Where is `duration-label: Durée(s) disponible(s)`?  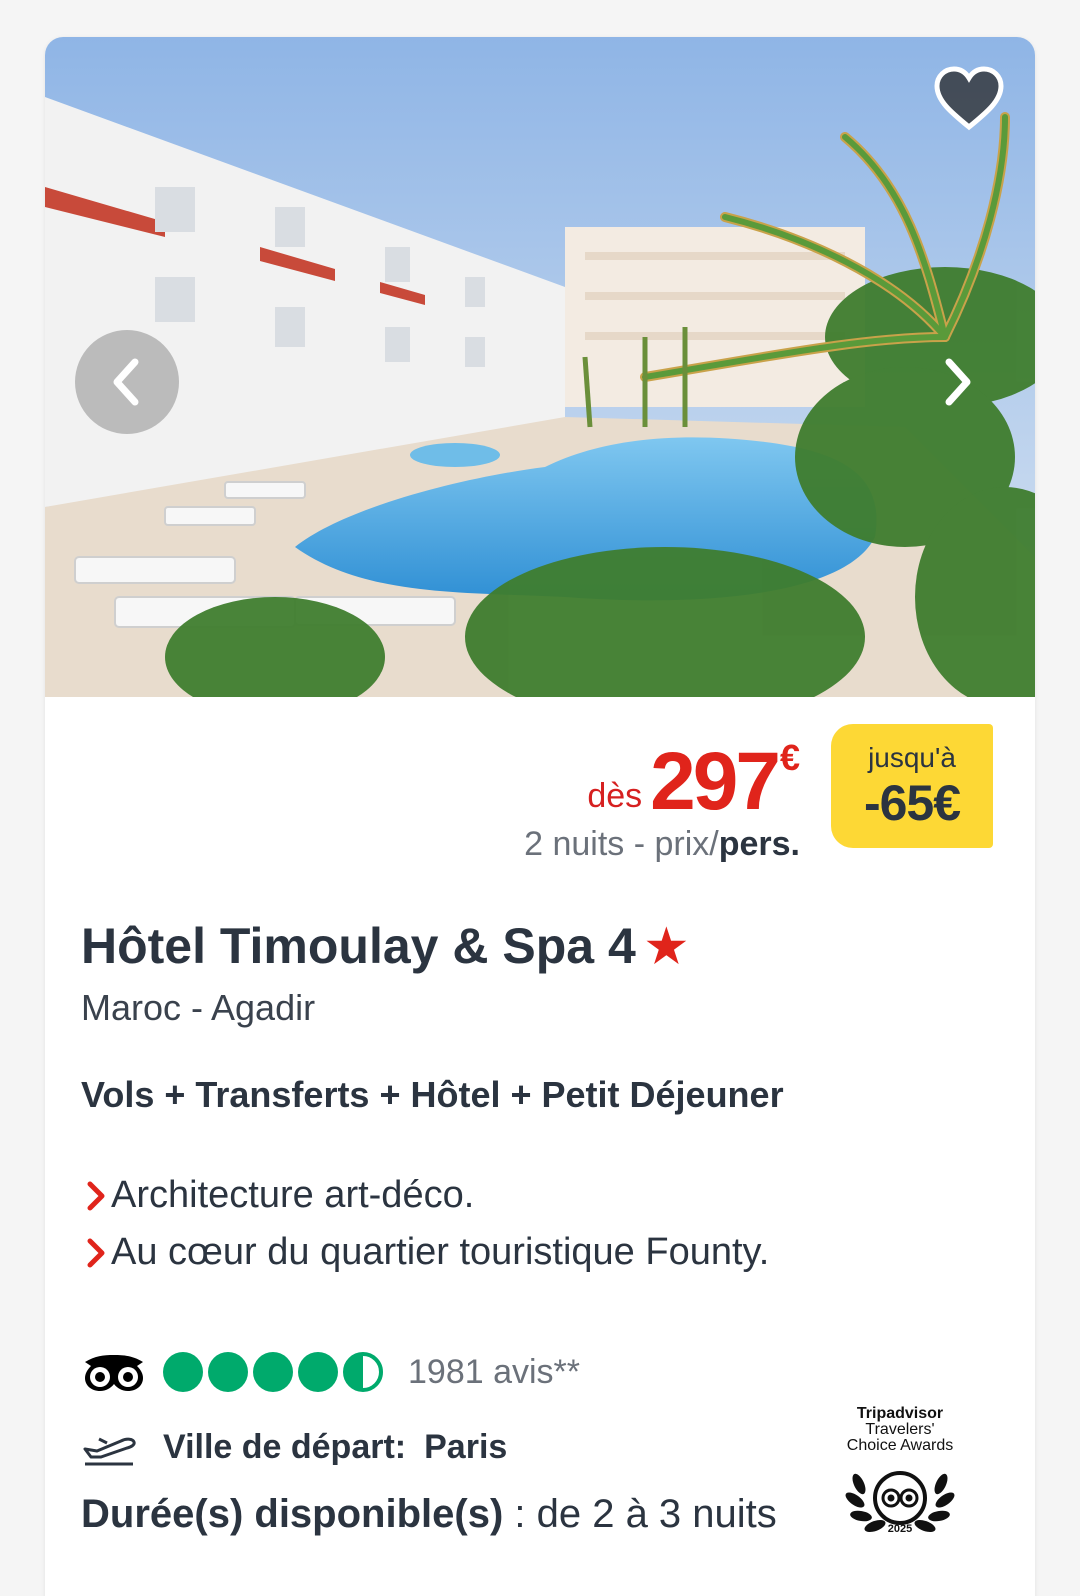 duration-label: Durée(s) disponible(s) is located at coordinates (292, 1514).